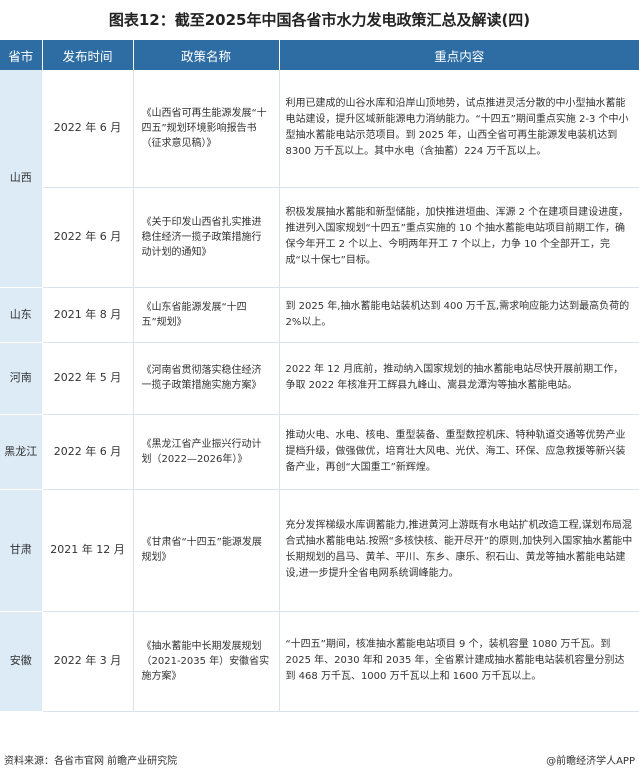 The image size is (639, 773). Describe the element at coordinates (88, 661) in the screenshot. I see `date-cell: 2022 年 3 月` at that location.